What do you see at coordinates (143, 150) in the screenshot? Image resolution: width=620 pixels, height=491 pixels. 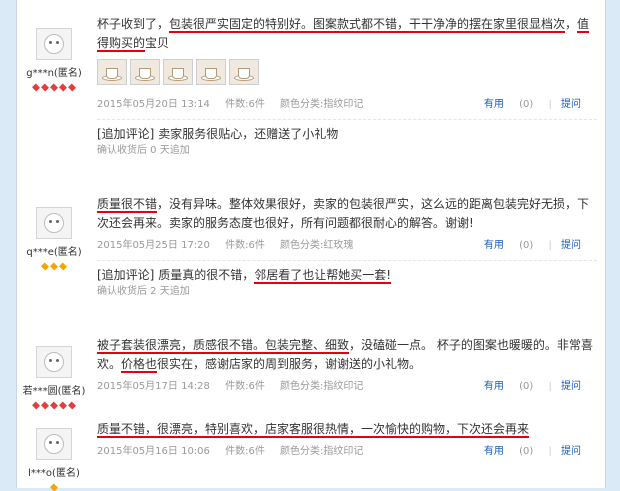 I see `append-meta: 确认收货后 0 天追加` at bounding box center [143, 150].